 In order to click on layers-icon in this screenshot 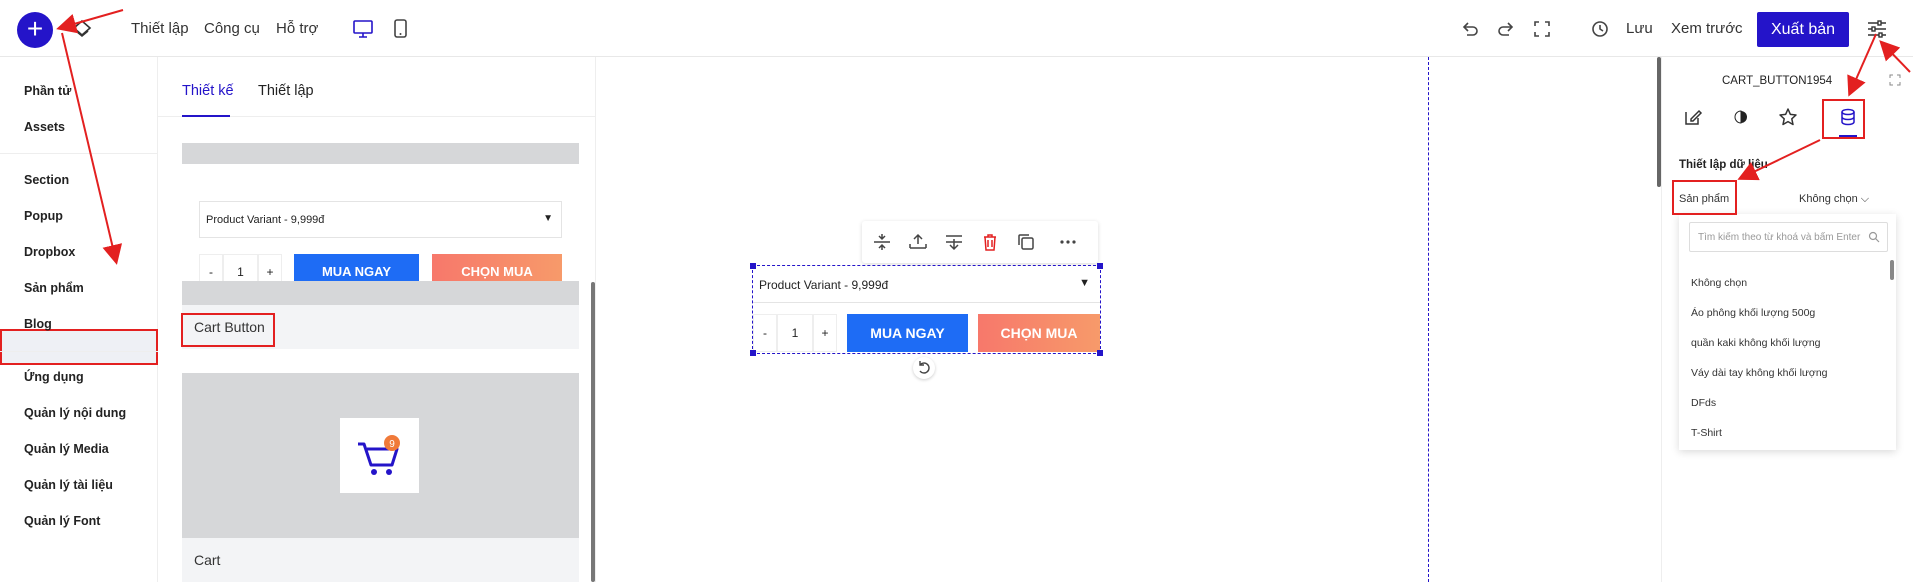, I will do `click(82, 29)`.